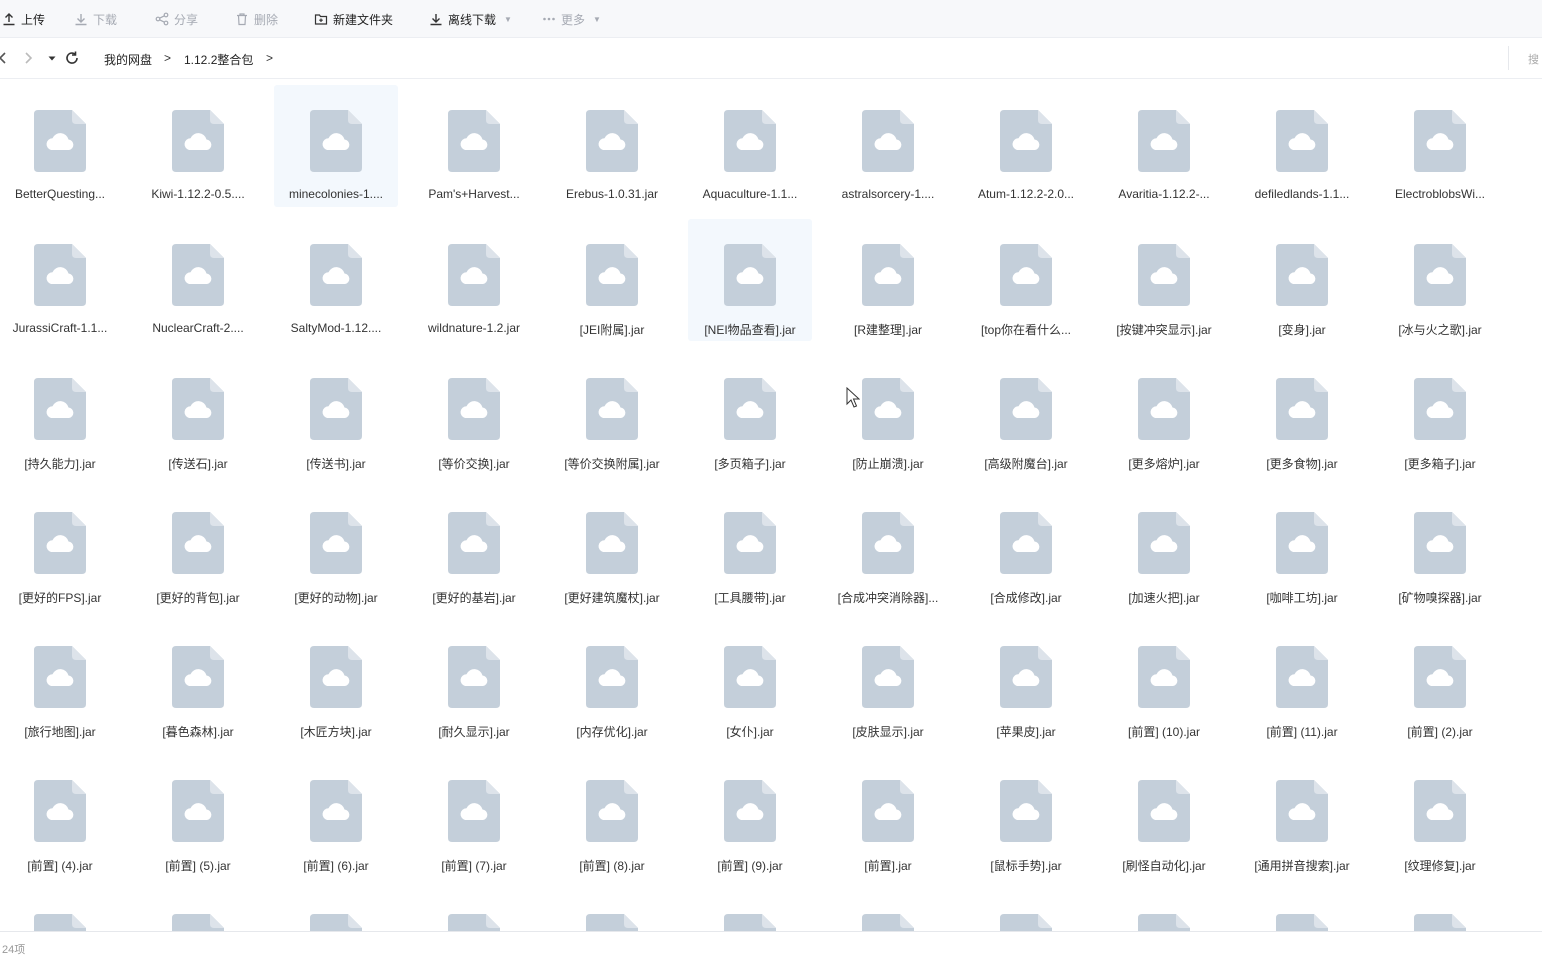 The image size is (1542, 964). Describe the element at coordinates (1440, 548) in the screenshot. I see `file-item: [矿物嗅探器].jar` at that location.